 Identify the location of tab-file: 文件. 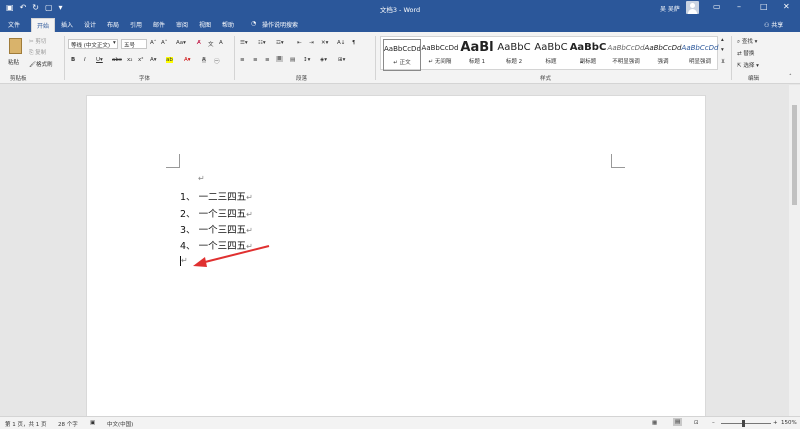
(14, 24).